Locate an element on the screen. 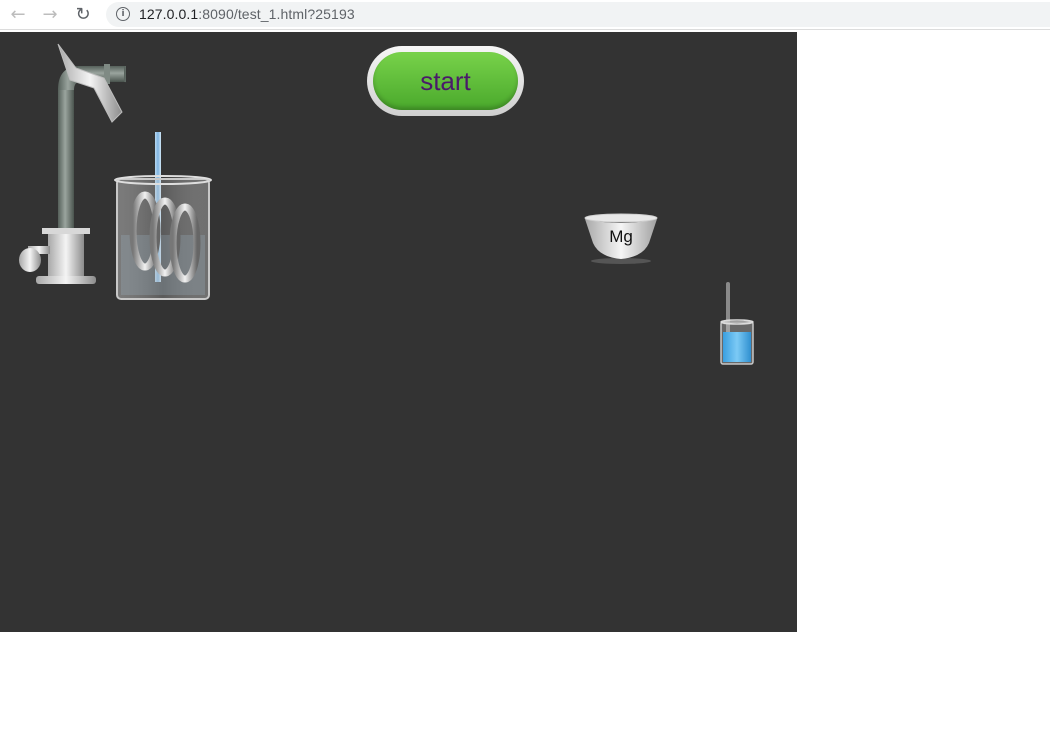  arrow-left-icon: ← is located at coordinates (18, 14).